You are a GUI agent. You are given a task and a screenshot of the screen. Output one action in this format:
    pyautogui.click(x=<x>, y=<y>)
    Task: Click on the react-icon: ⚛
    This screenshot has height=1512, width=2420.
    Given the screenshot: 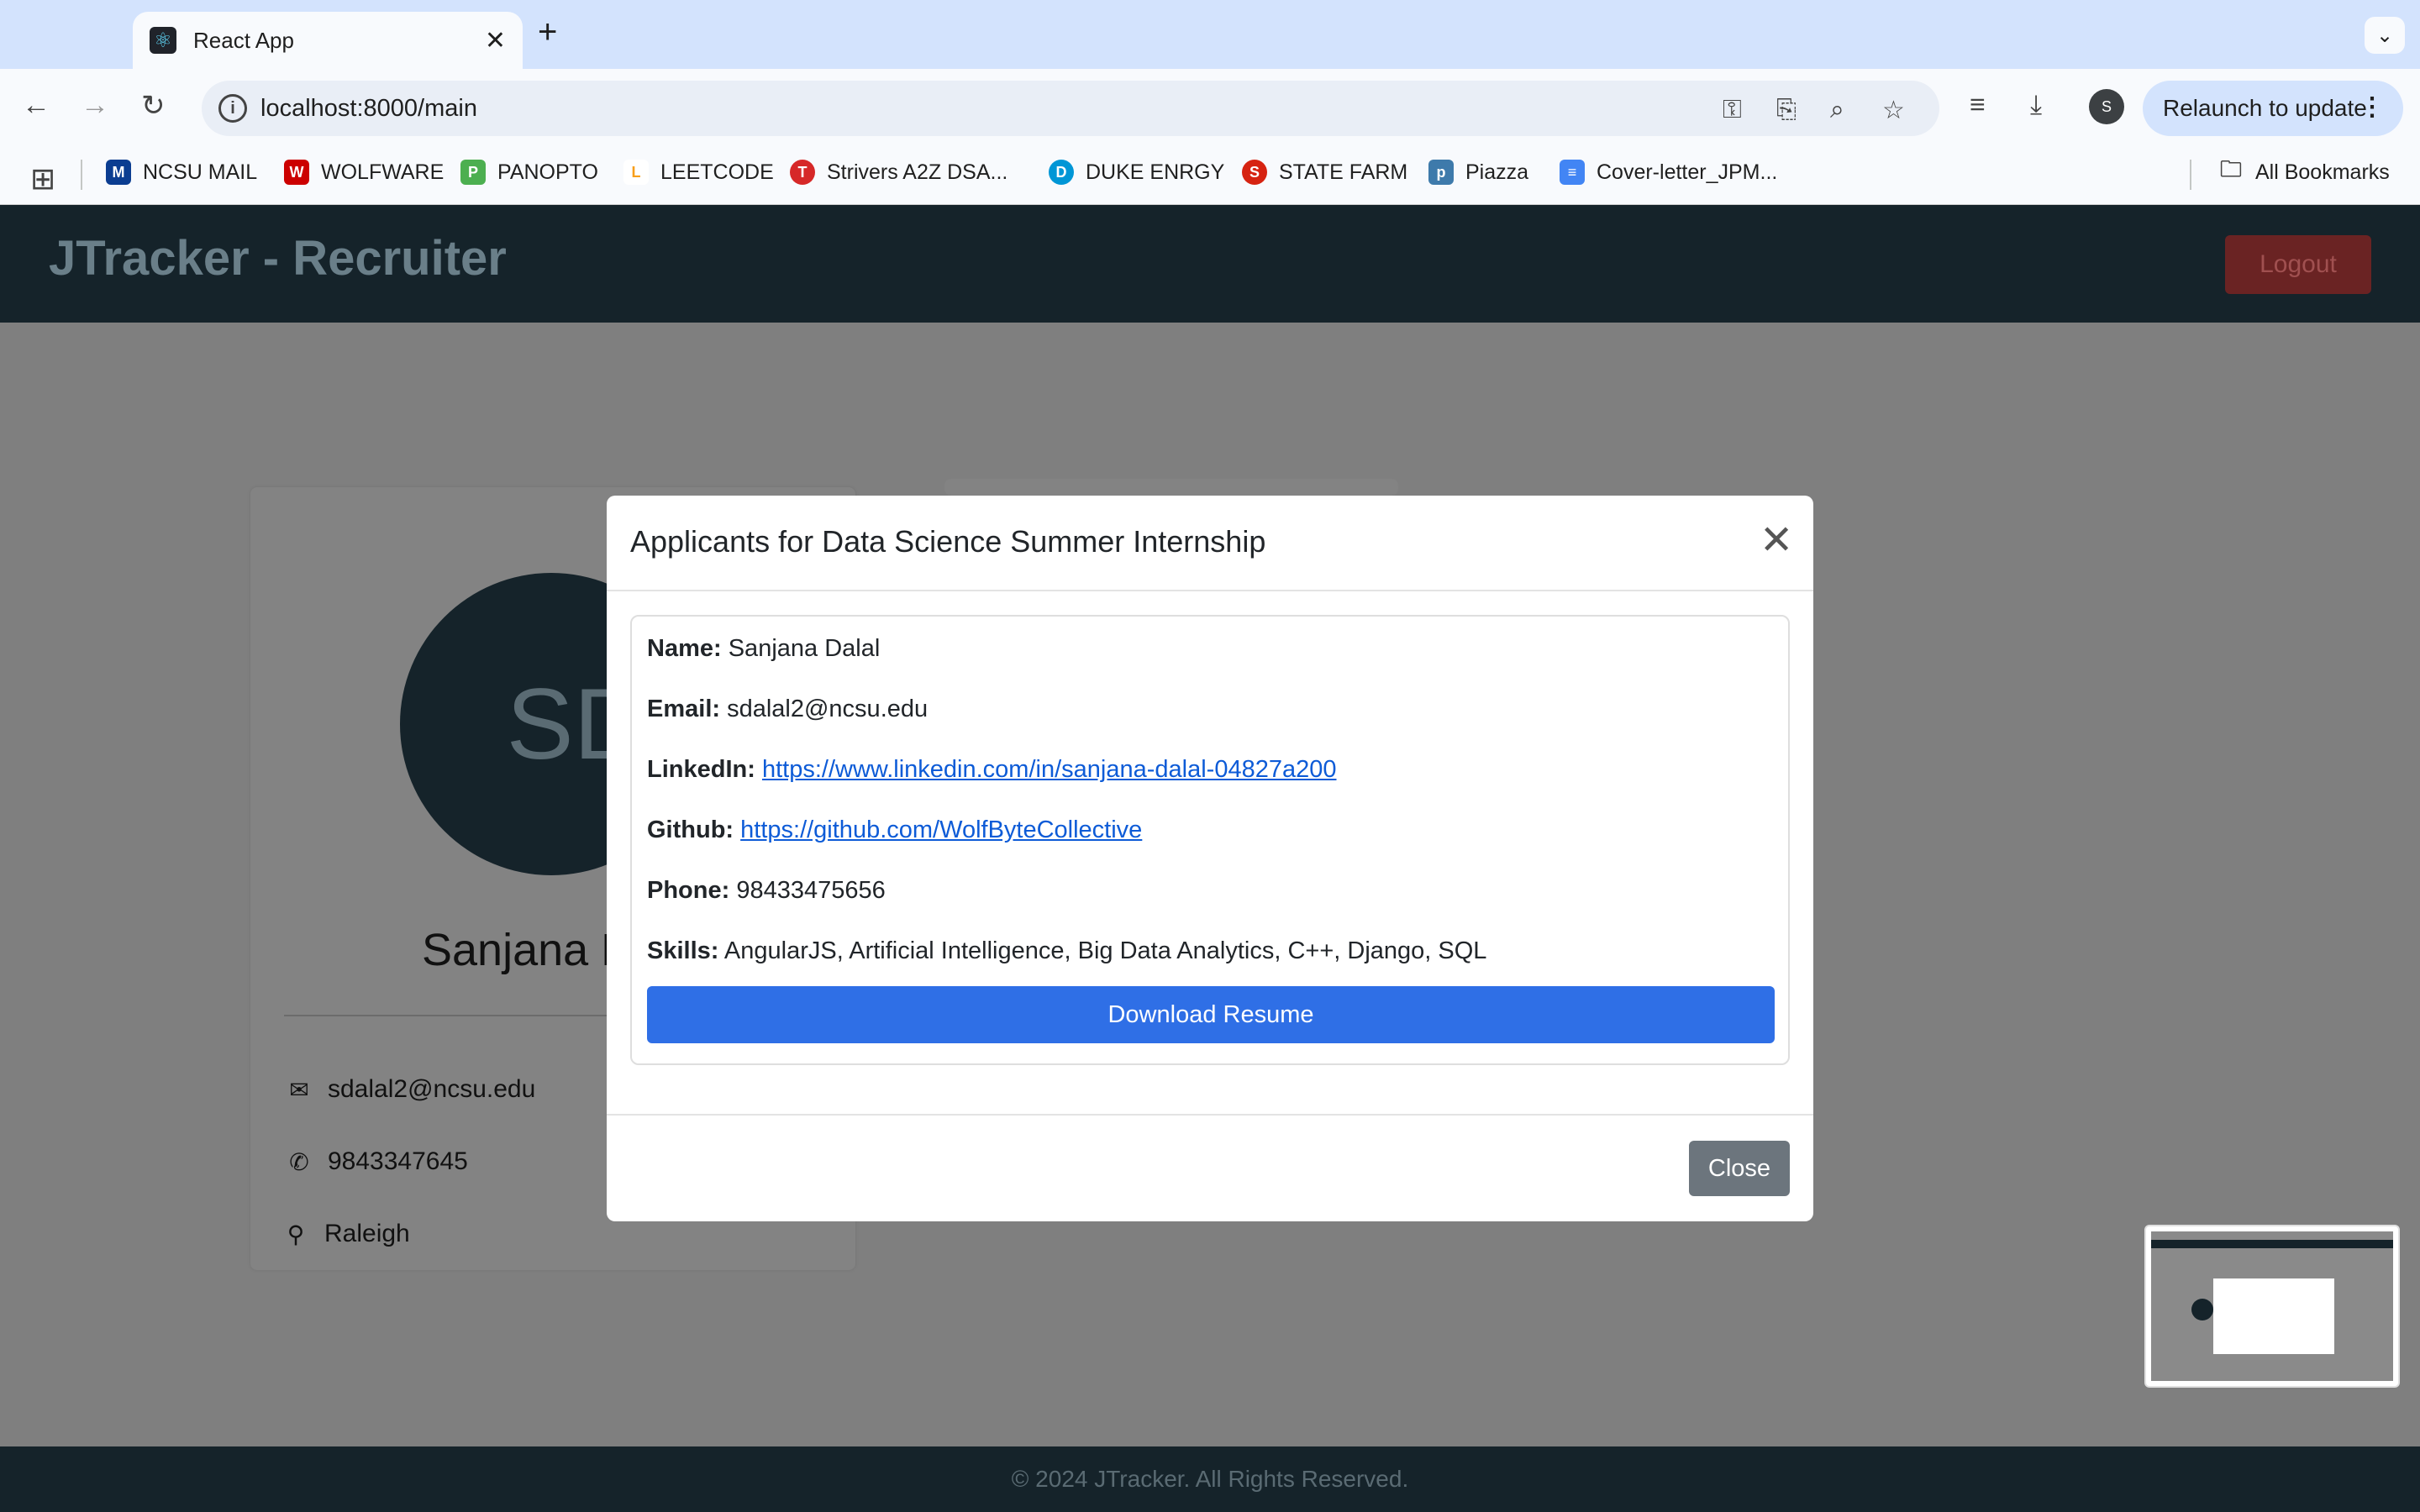 What is the action you would take?
    pyautogui.click(x=163, y=40)
    